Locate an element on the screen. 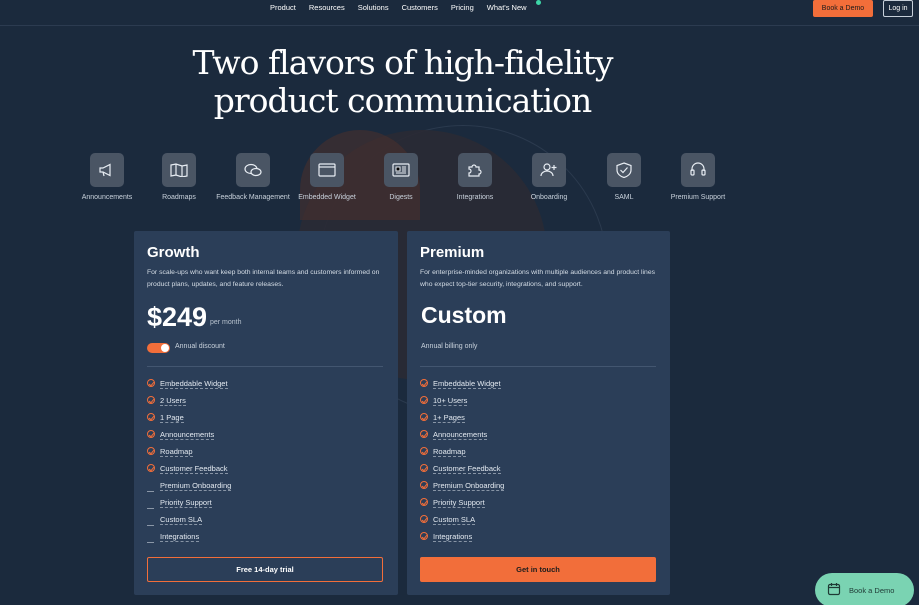  feature-tooltip-link: 10+ Users is located at coordinates (450, 401).